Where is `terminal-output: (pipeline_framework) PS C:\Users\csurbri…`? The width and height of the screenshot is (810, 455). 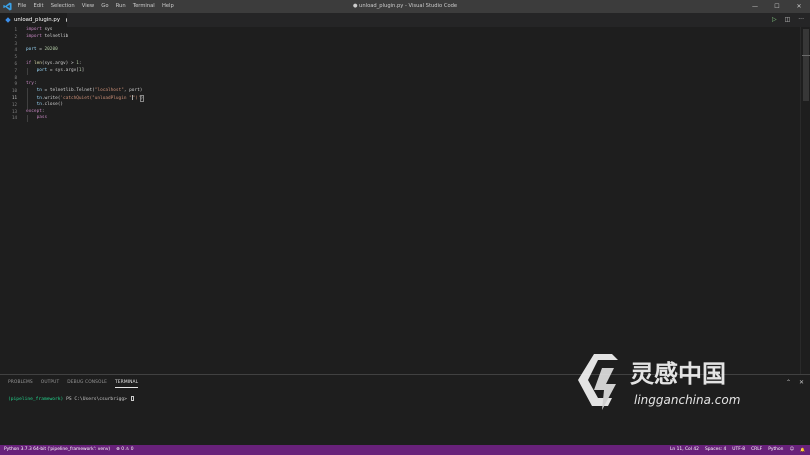 terminal-output: (pipeline_framework) PS C:\Users\csurbri… is located at coordinates (71, 399).